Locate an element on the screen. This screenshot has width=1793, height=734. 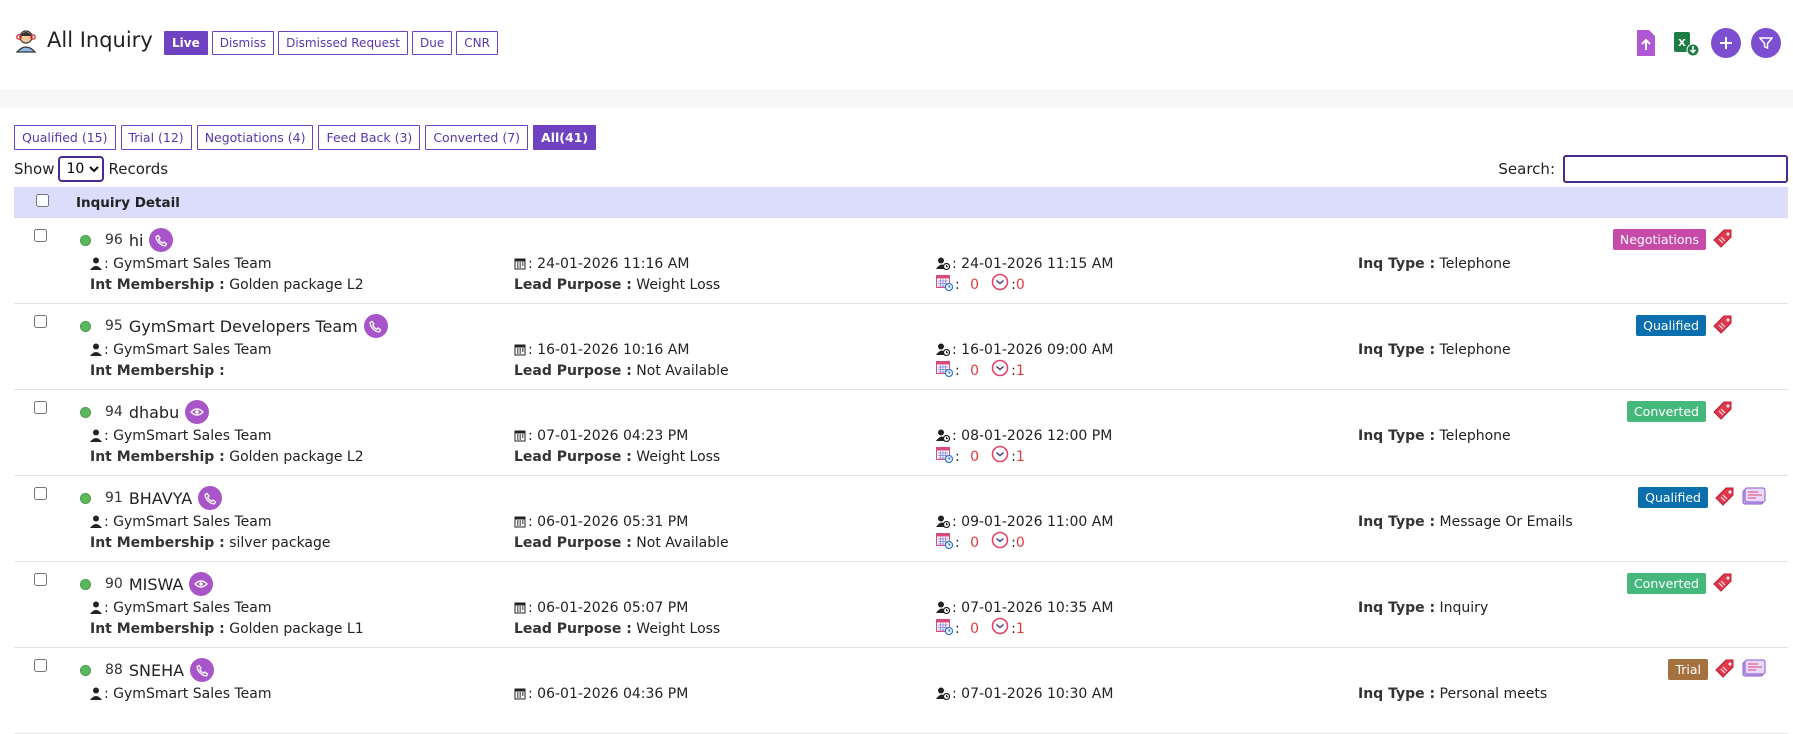
created-date-value: : 16-01-2026 10:16 AM is located at coordinates (609, 350).